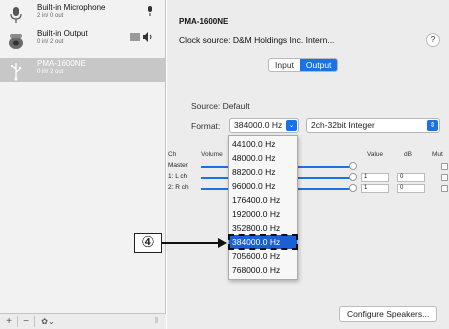 This screenshot has width=449, height=329. What do you see at coordinates (263, 172) in the screenshot?
I see `menu-item-88200: 88200.0 Hz` at bounding box center [263, 172].